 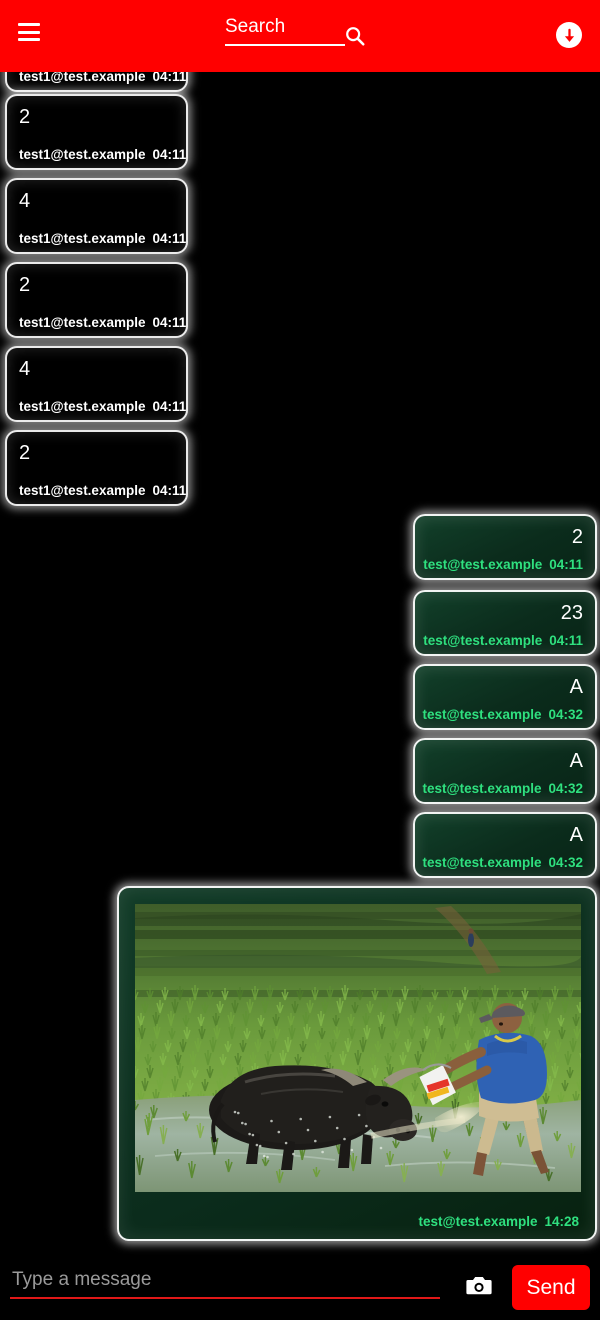 I want to click on message-bubble: 2 test@test.example 04:11, so click(x=505, y=547).